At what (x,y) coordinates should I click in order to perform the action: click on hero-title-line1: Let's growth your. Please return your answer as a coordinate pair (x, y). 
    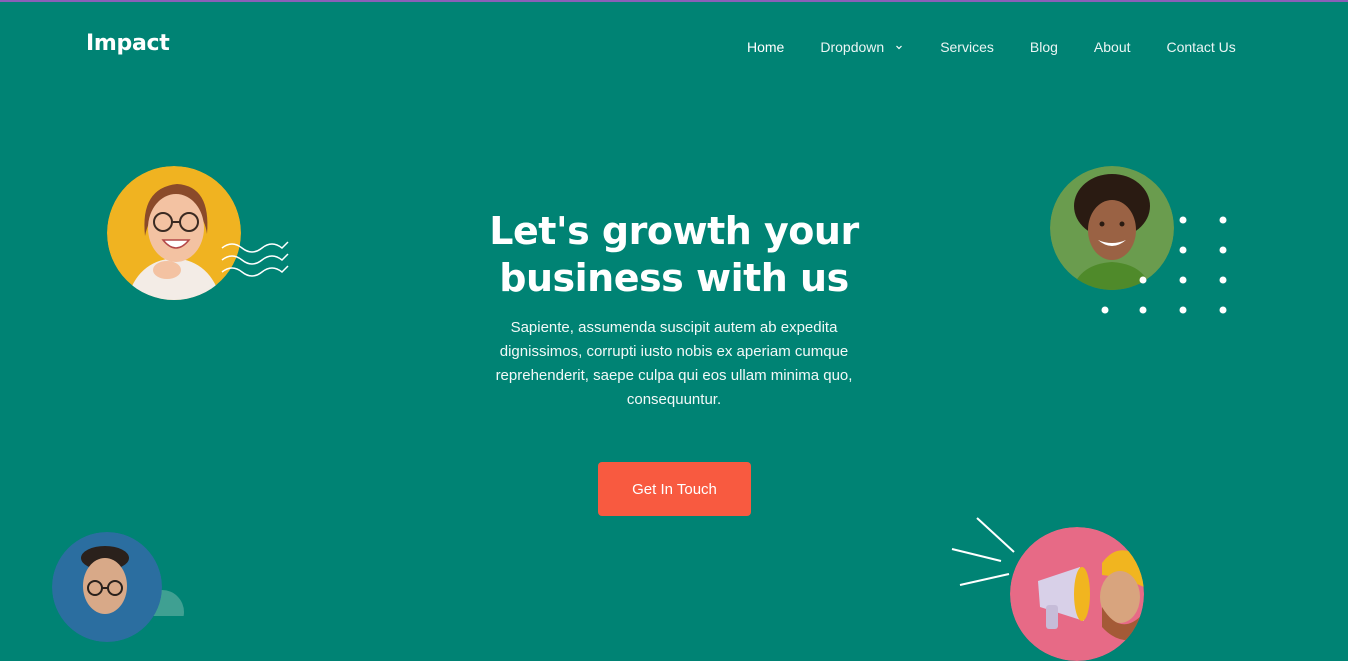
    Looking at the image, I should click on (674, 231).